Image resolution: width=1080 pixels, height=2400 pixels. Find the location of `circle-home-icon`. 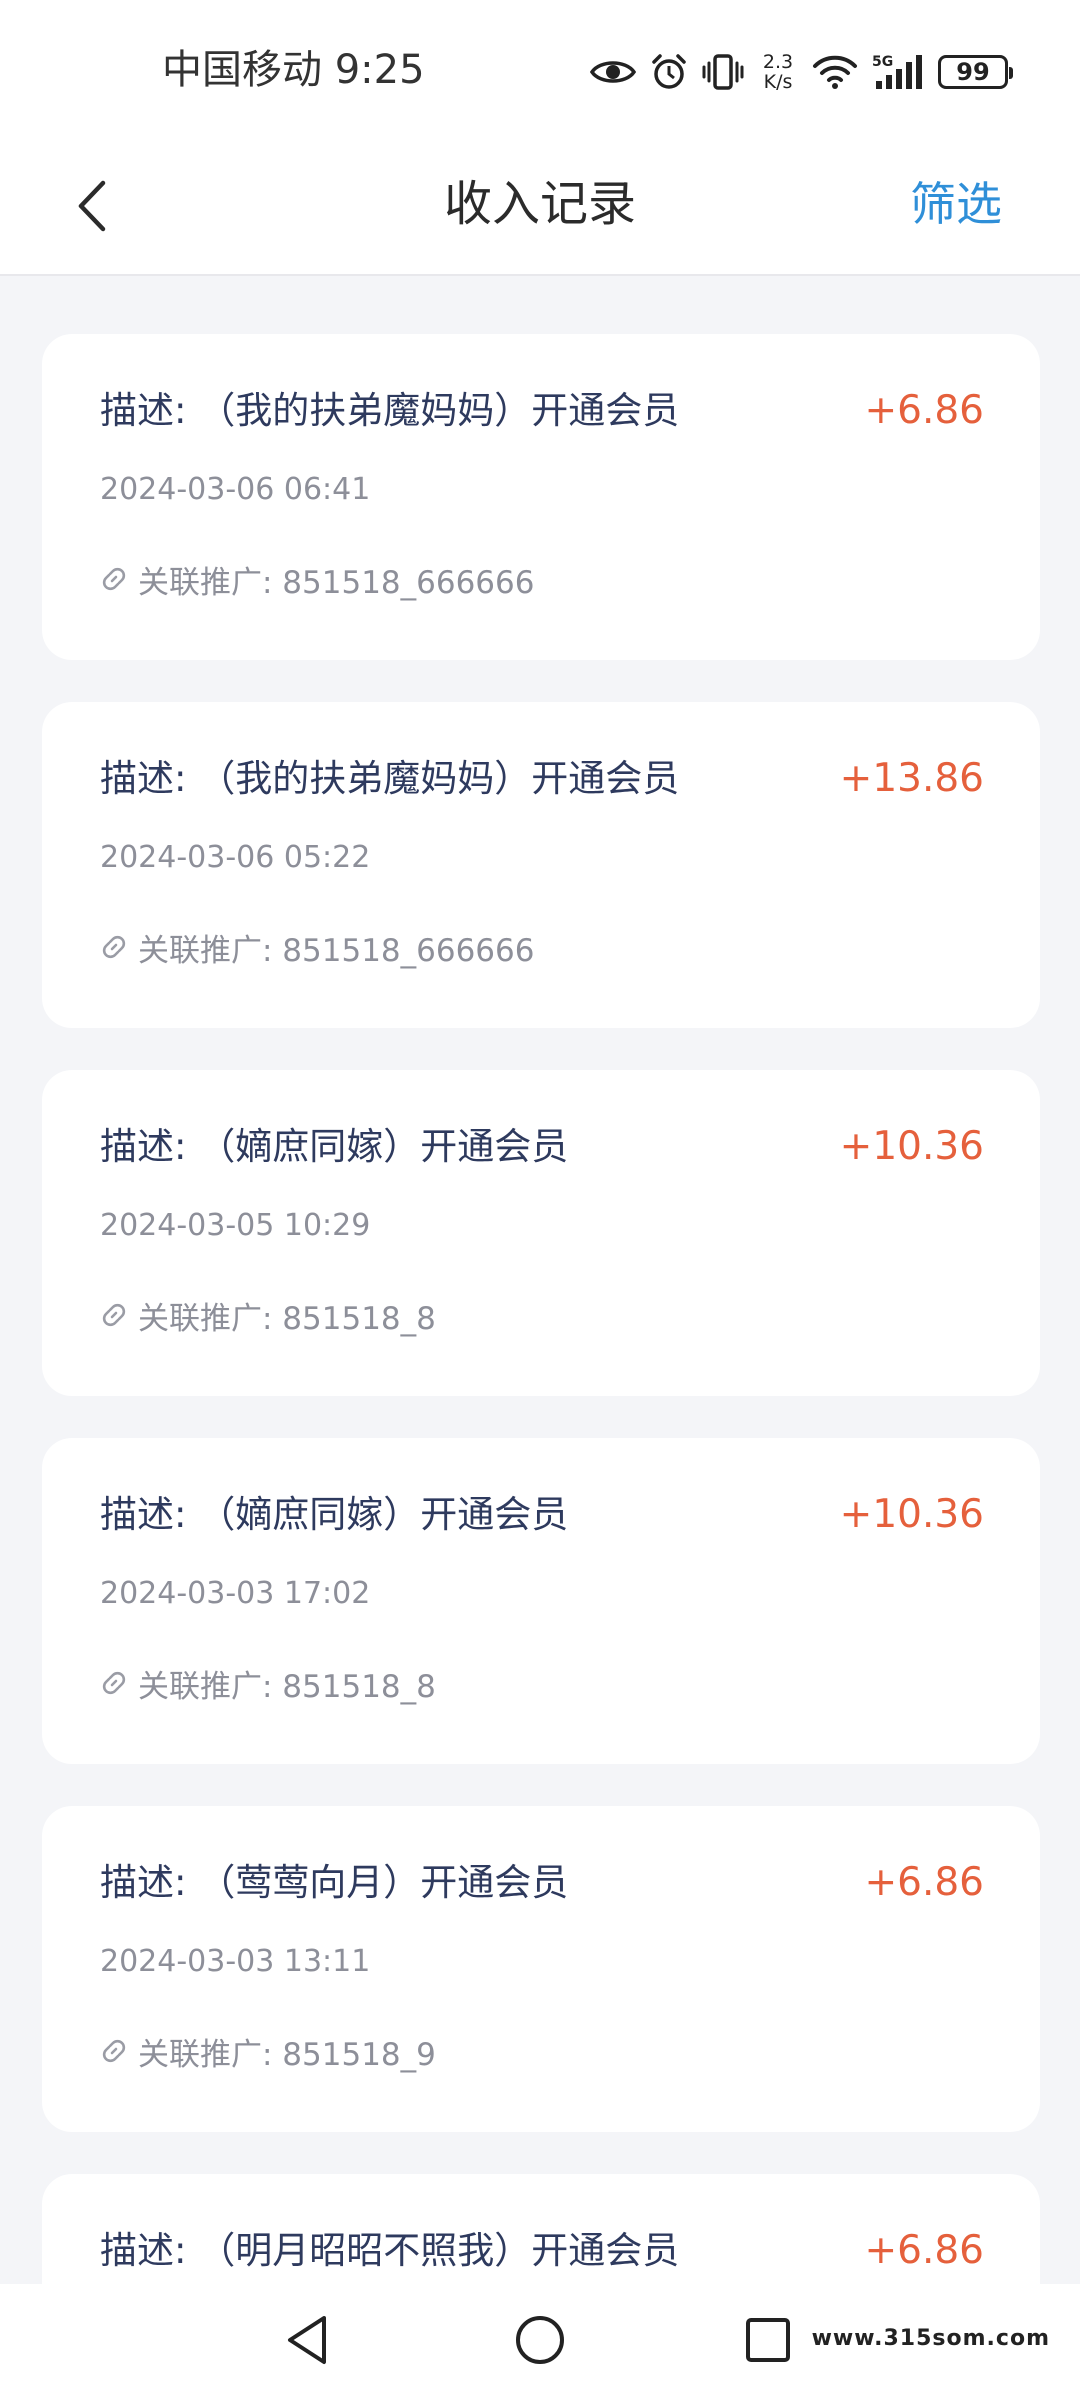

circle-home-icon is located at coordinates (540, 2342).